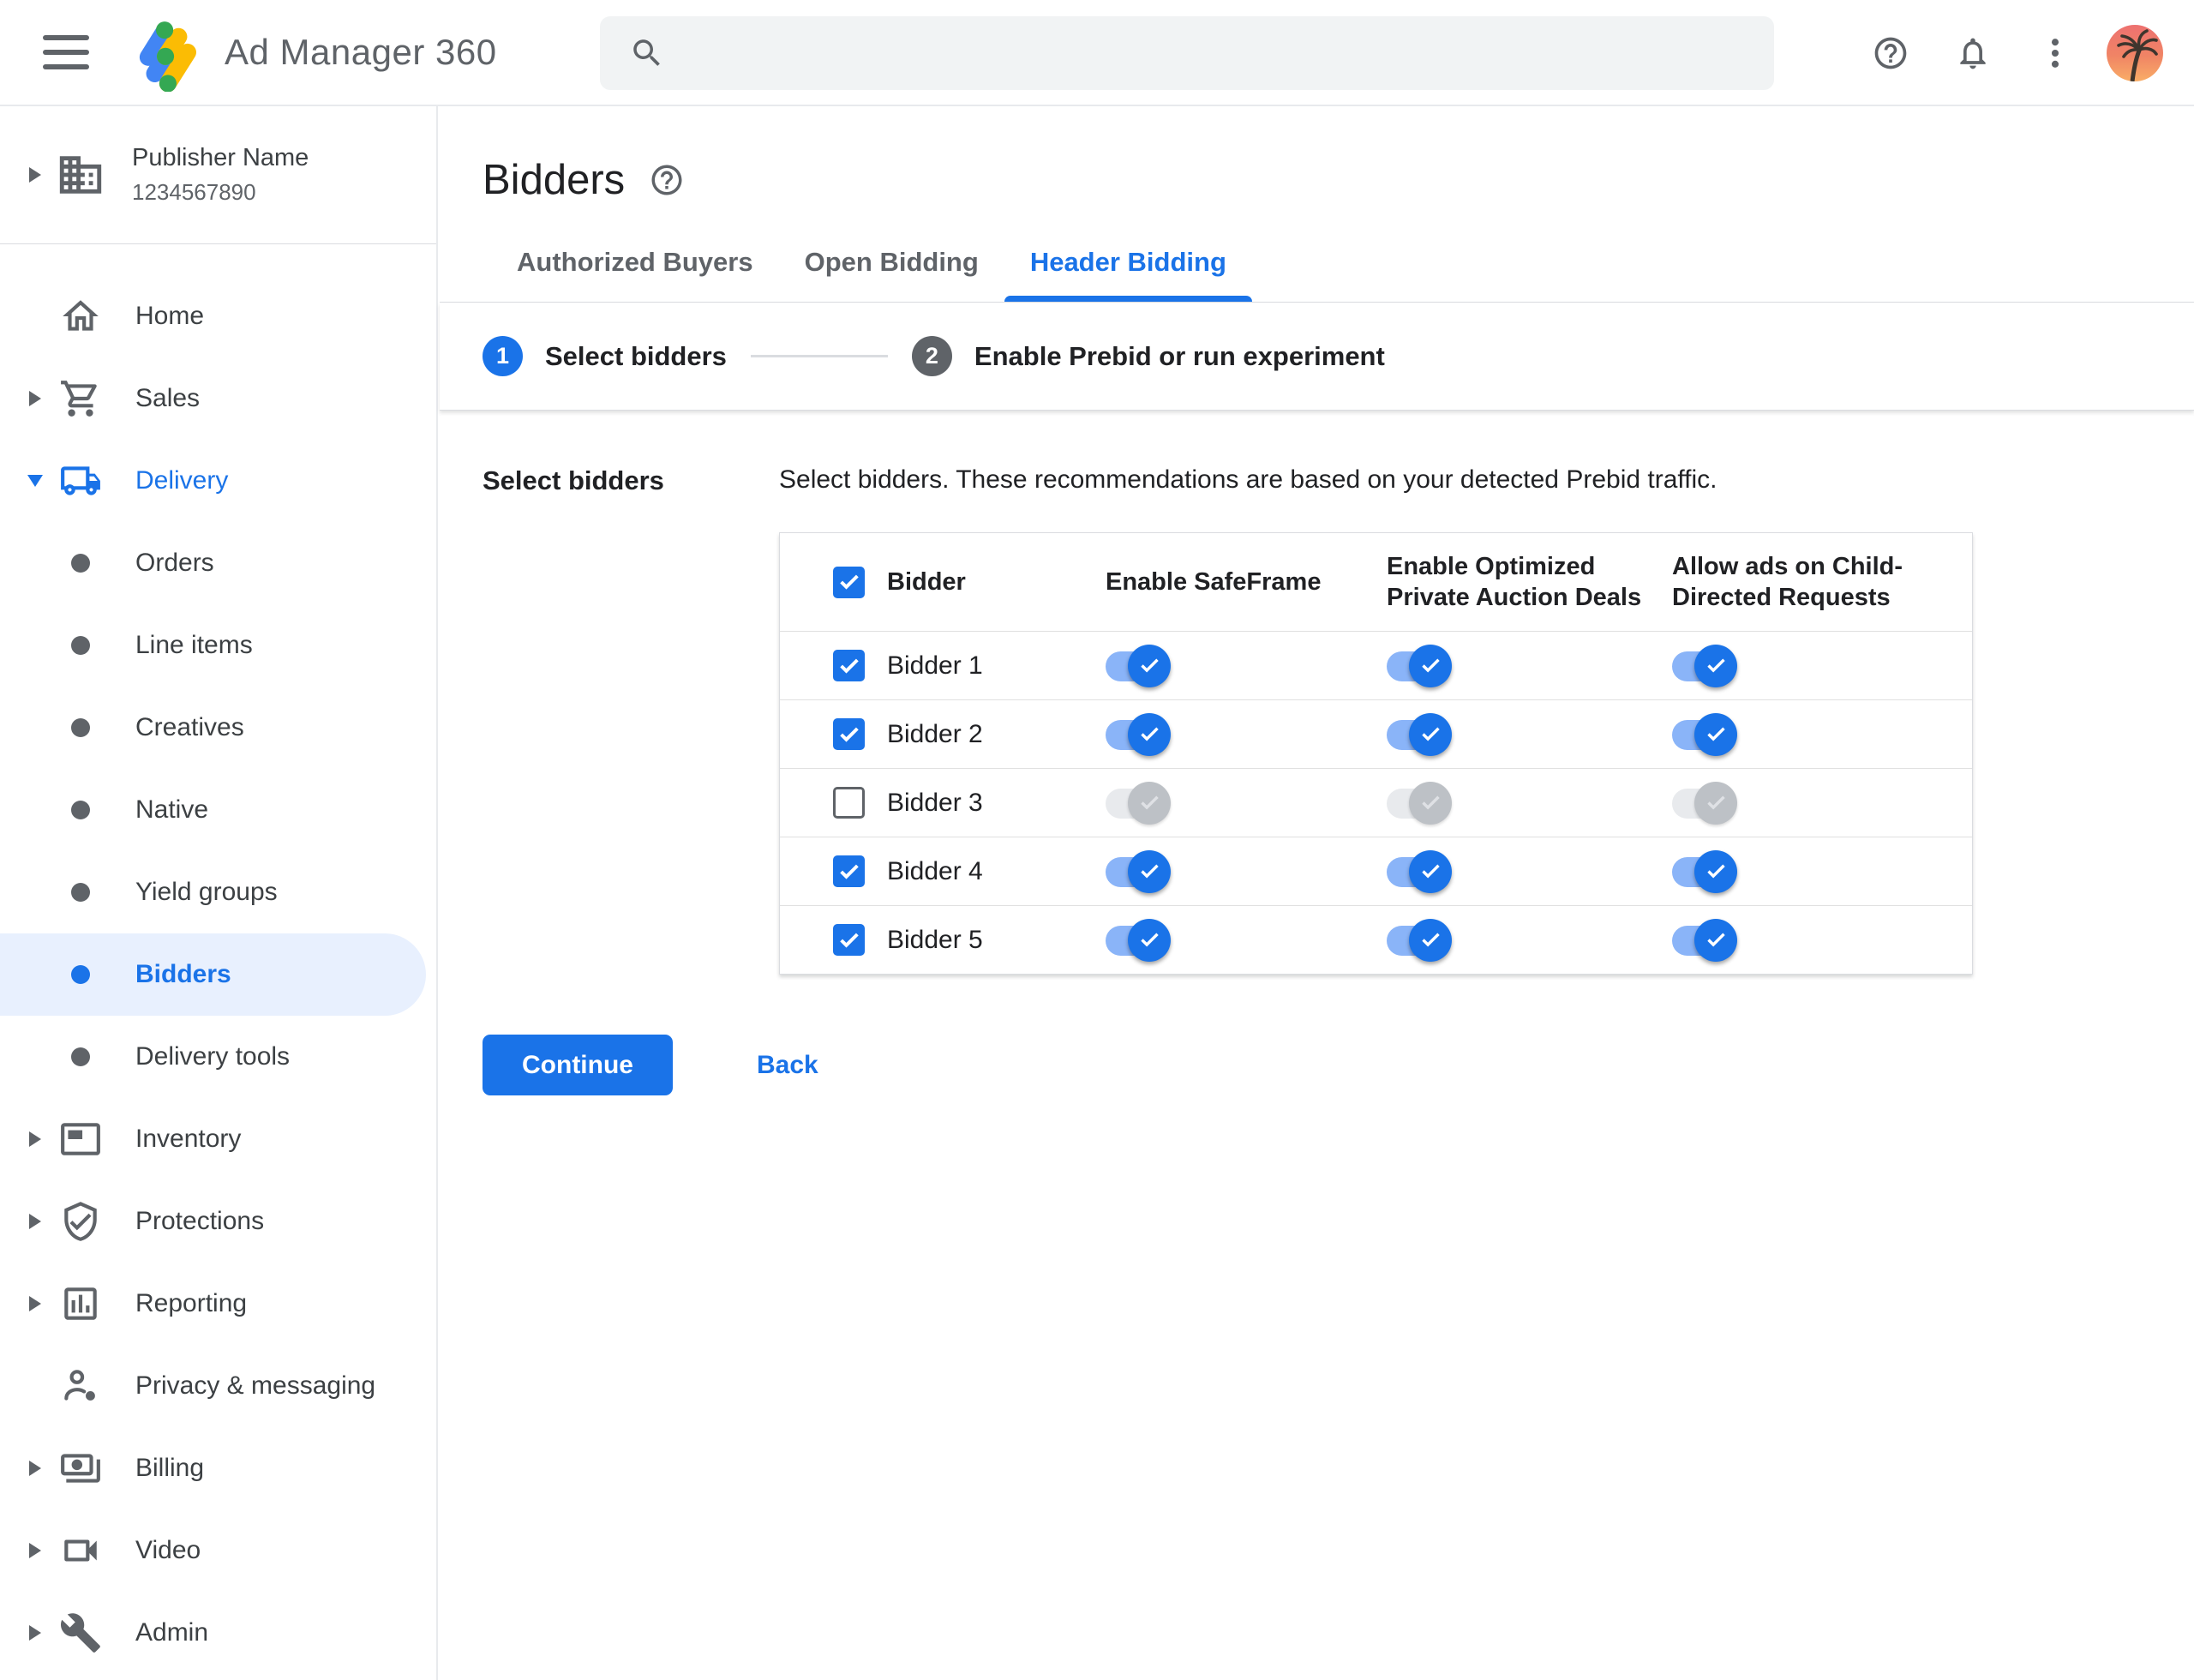 This screenshot has height=1680, width=2194. I want to click on bidder-name: Bidder 4, so click(935, 870).